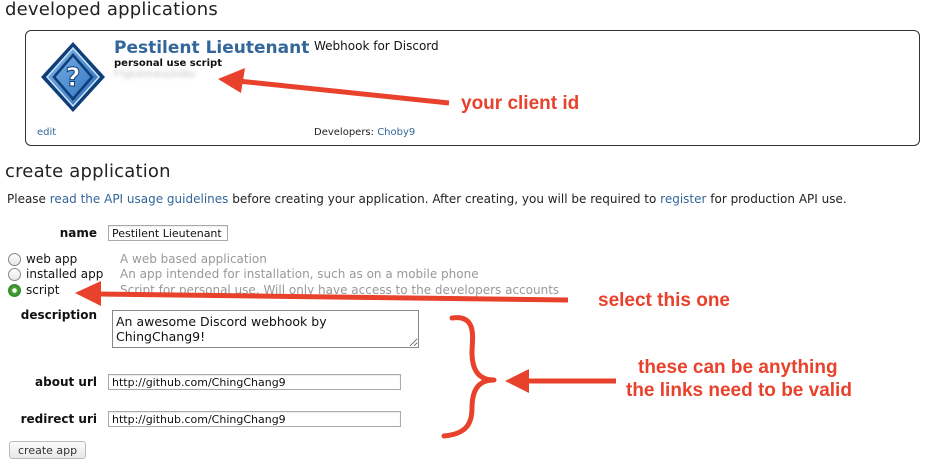 Image resolution: width=930 pixels, height=465 pixels. Describe the element at coordinates (254, 419) in the screenshot. I see `redirect-uri-input` at that location.